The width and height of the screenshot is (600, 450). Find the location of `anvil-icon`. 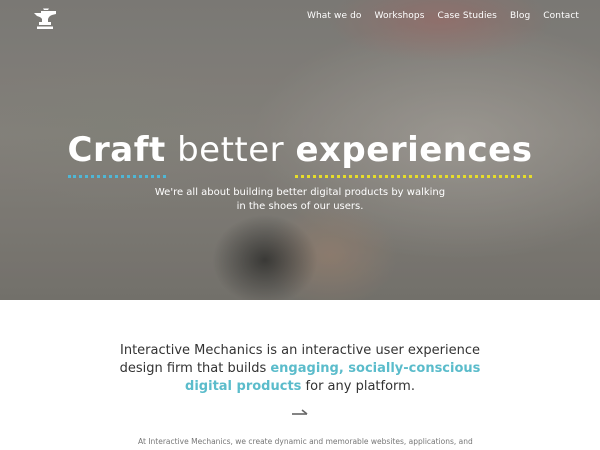

anvil-icon is located at coordinates (45, 19).